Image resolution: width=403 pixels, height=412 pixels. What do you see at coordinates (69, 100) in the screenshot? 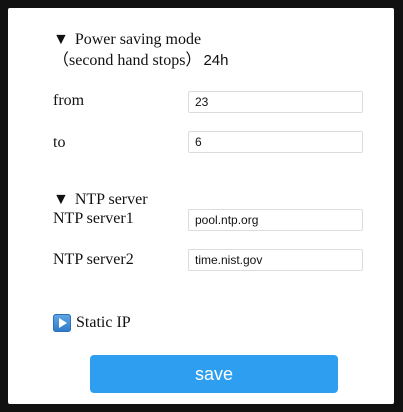
I see `from-label: from` at bounding box center [69, 100].